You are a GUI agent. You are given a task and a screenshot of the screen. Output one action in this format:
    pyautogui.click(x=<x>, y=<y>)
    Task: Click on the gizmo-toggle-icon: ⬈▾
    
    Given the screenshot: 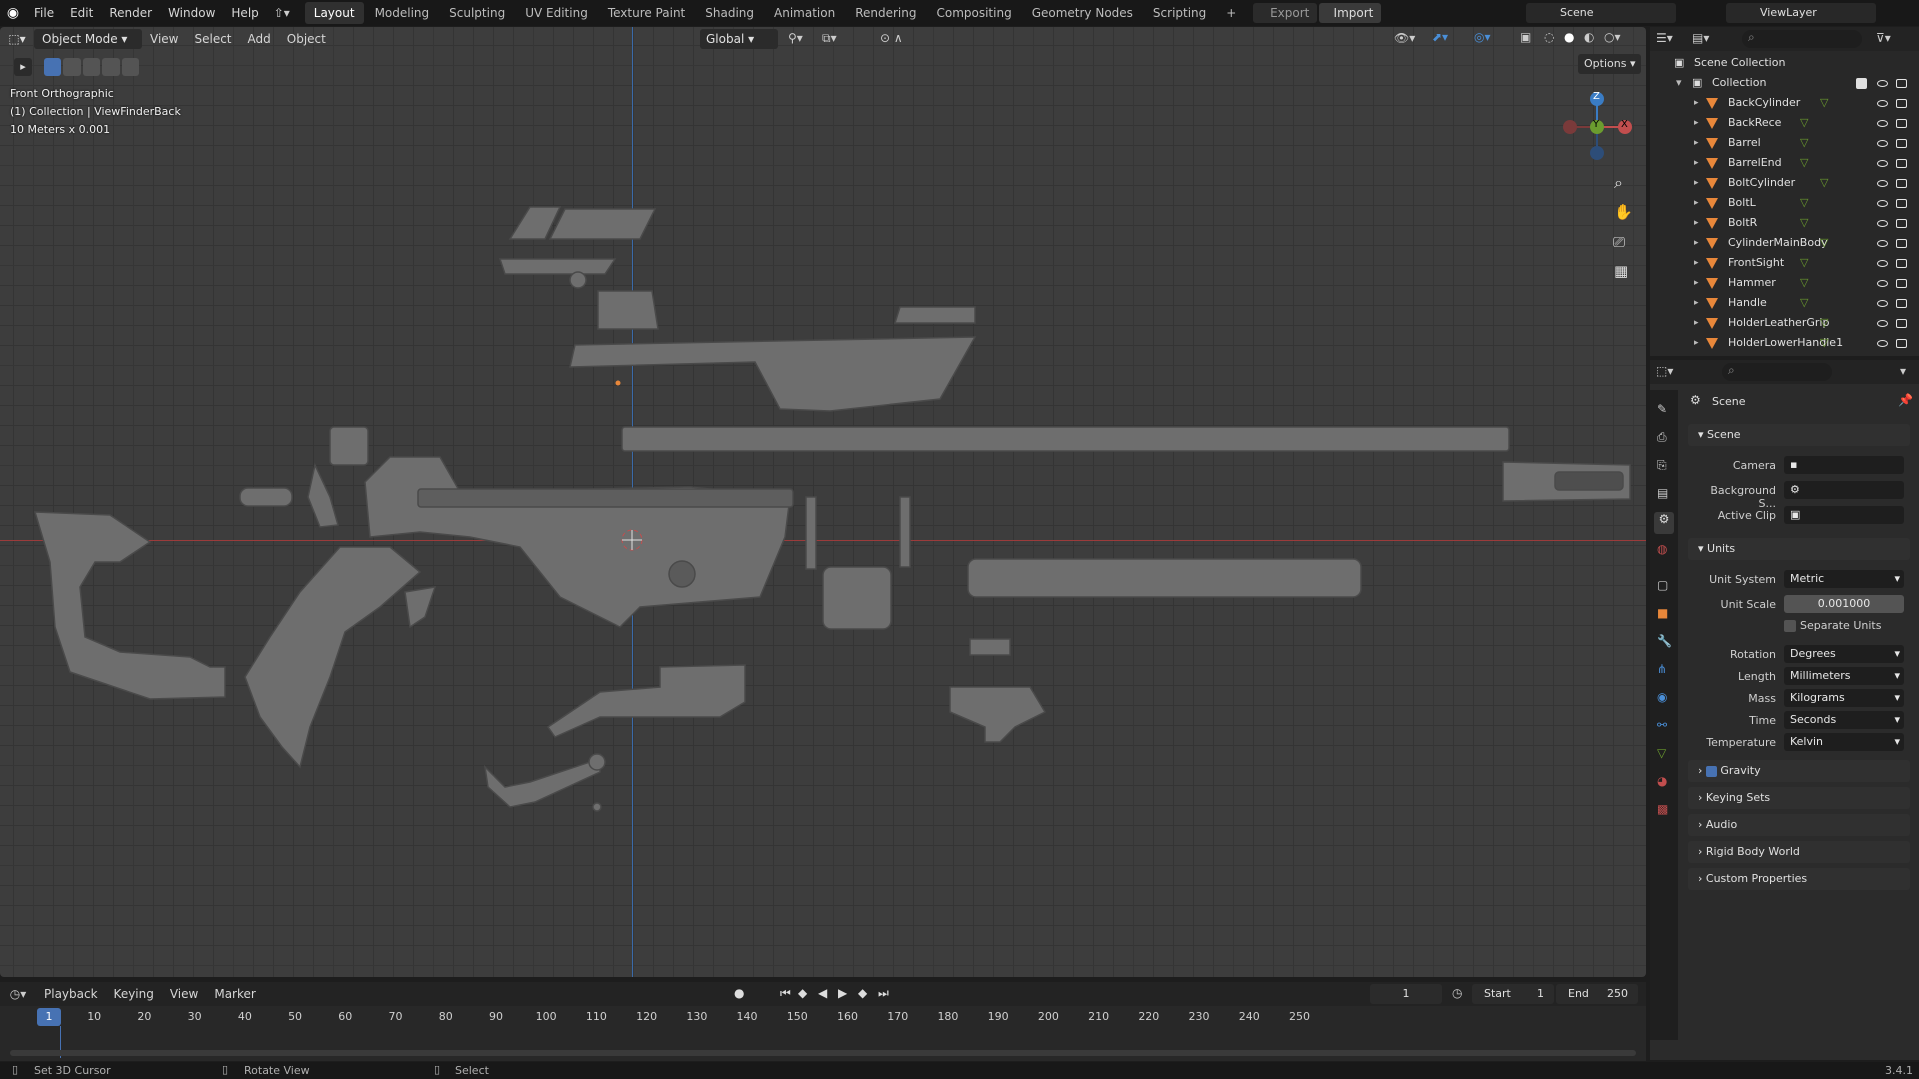 What is the action you would take?
    pyautogui.click(x=1440, y=37)
    